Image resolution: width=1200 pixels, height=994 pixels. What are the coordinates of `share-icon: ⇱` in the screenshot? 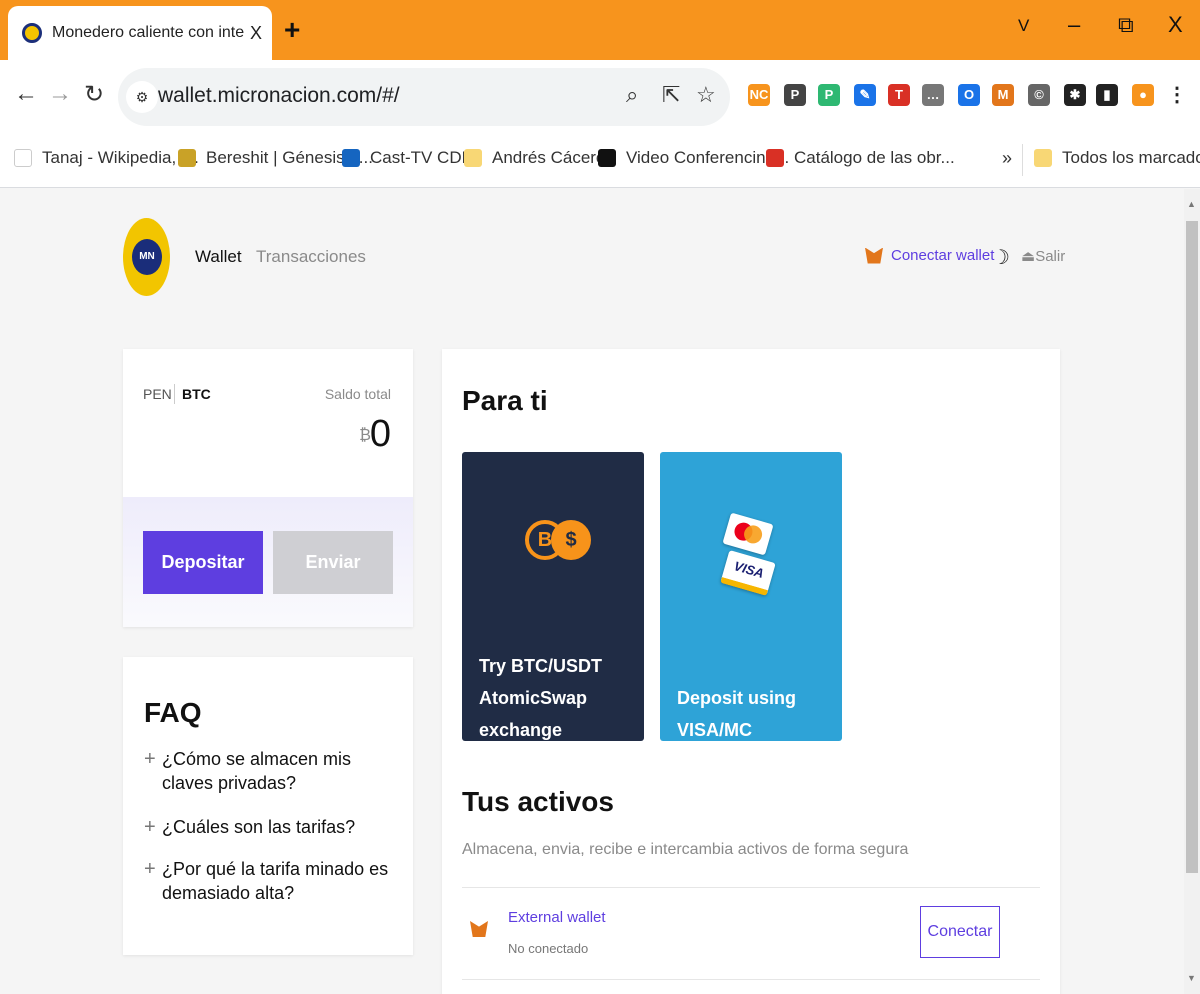 It's located at (671, 95).